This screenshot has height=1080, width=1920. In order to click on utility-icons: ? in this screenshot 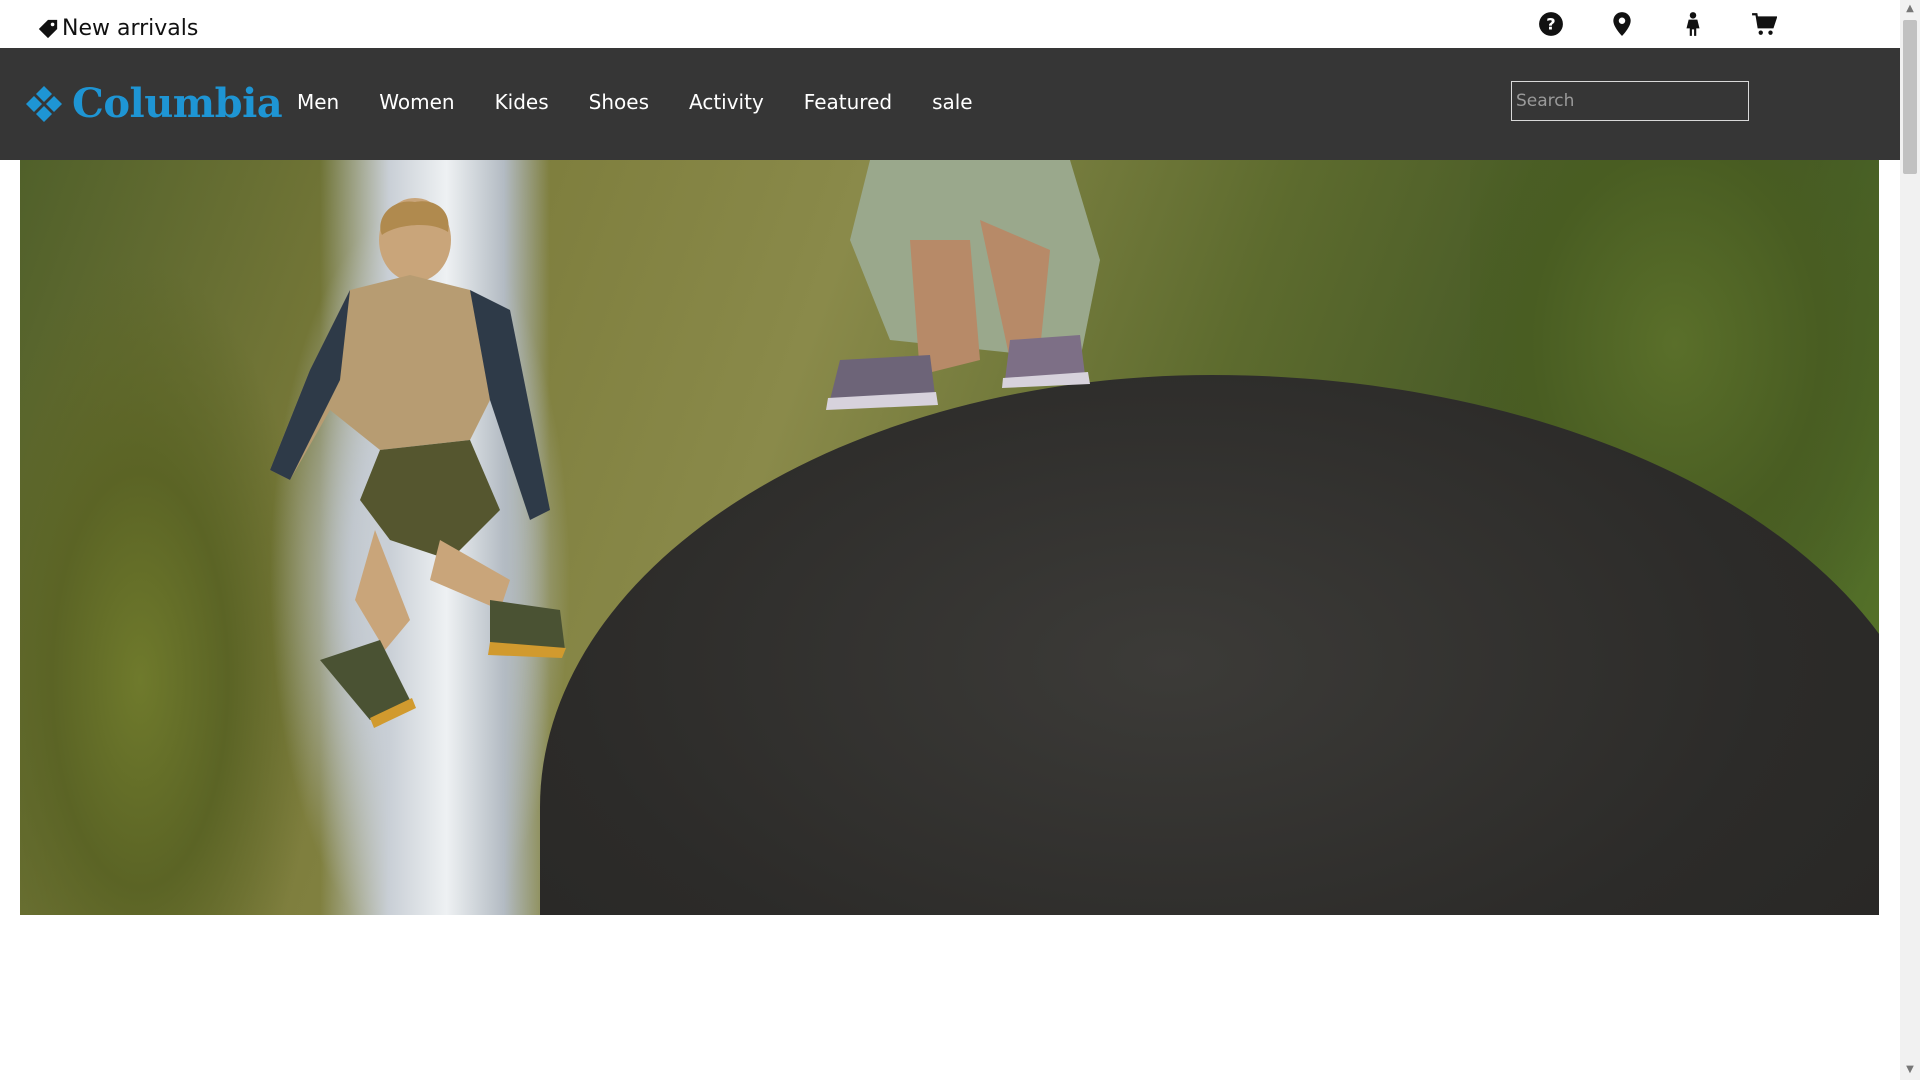, I will do `click(1657, 24)`.